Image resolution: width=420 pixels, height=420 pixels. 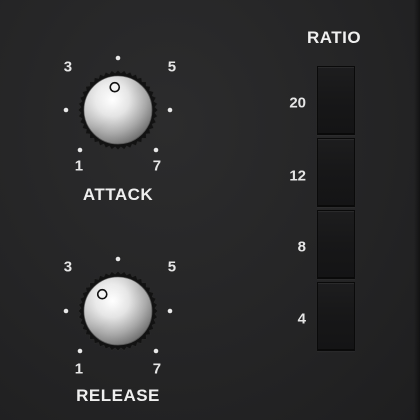 What do you see at coordinates (118, 311) in the screenshot?
I see `release-knob-sheen` at bounding box center [118, 311].